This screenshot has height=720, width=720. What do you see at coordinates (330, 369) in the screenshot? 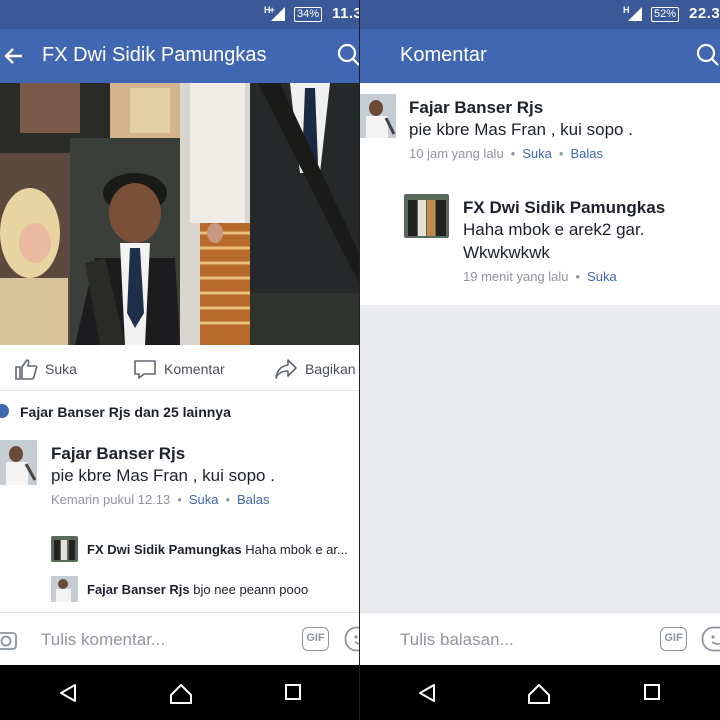
I see `share-label: Bagikan` at bounding box center [330, 369].